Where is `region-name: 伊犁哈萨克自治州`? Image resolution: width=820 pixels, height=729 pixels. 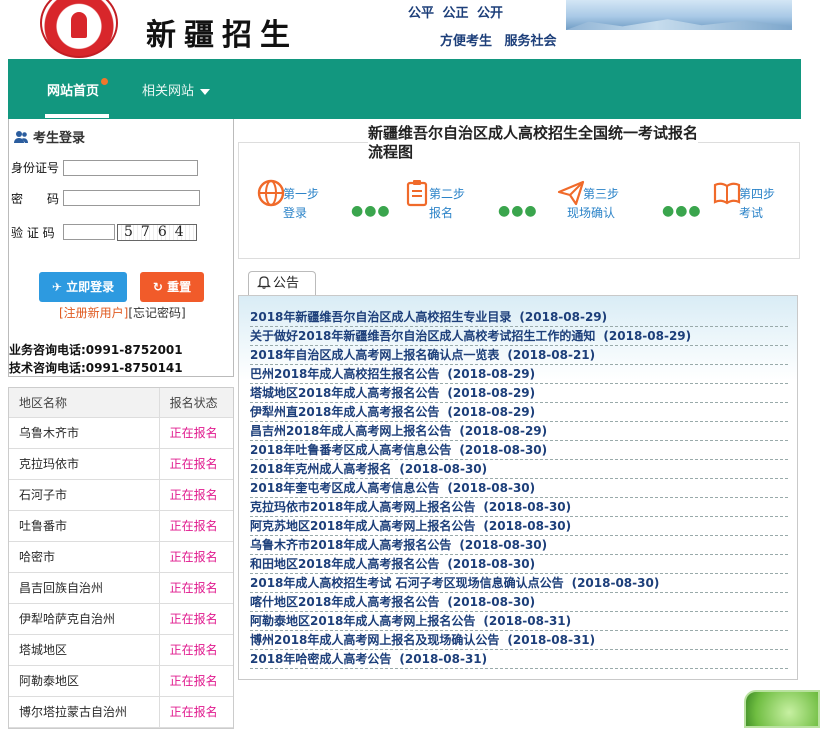
region-name: 伊犁哈萨克自治州 is located at coordinates (84, 619).